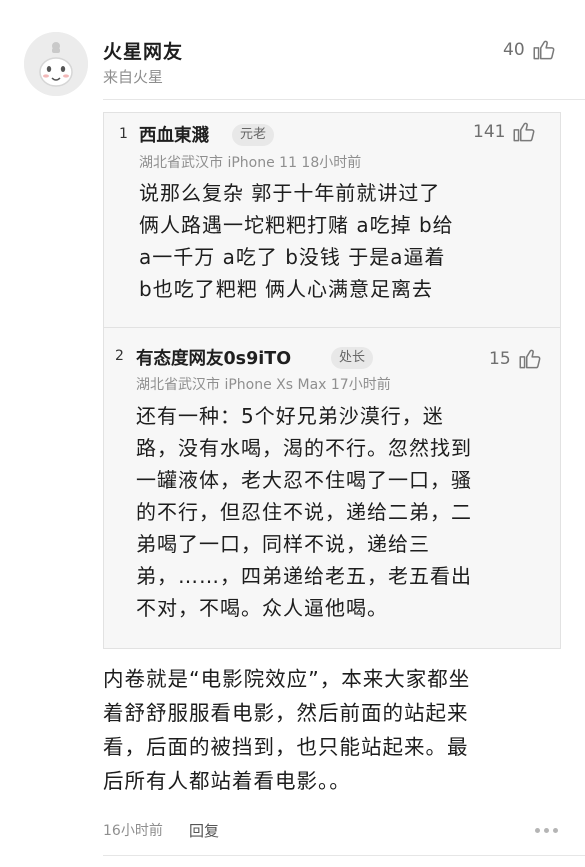  Describe the element at coordinates (514, 50) in the screenshot. I see `like-count: 40` at that location.